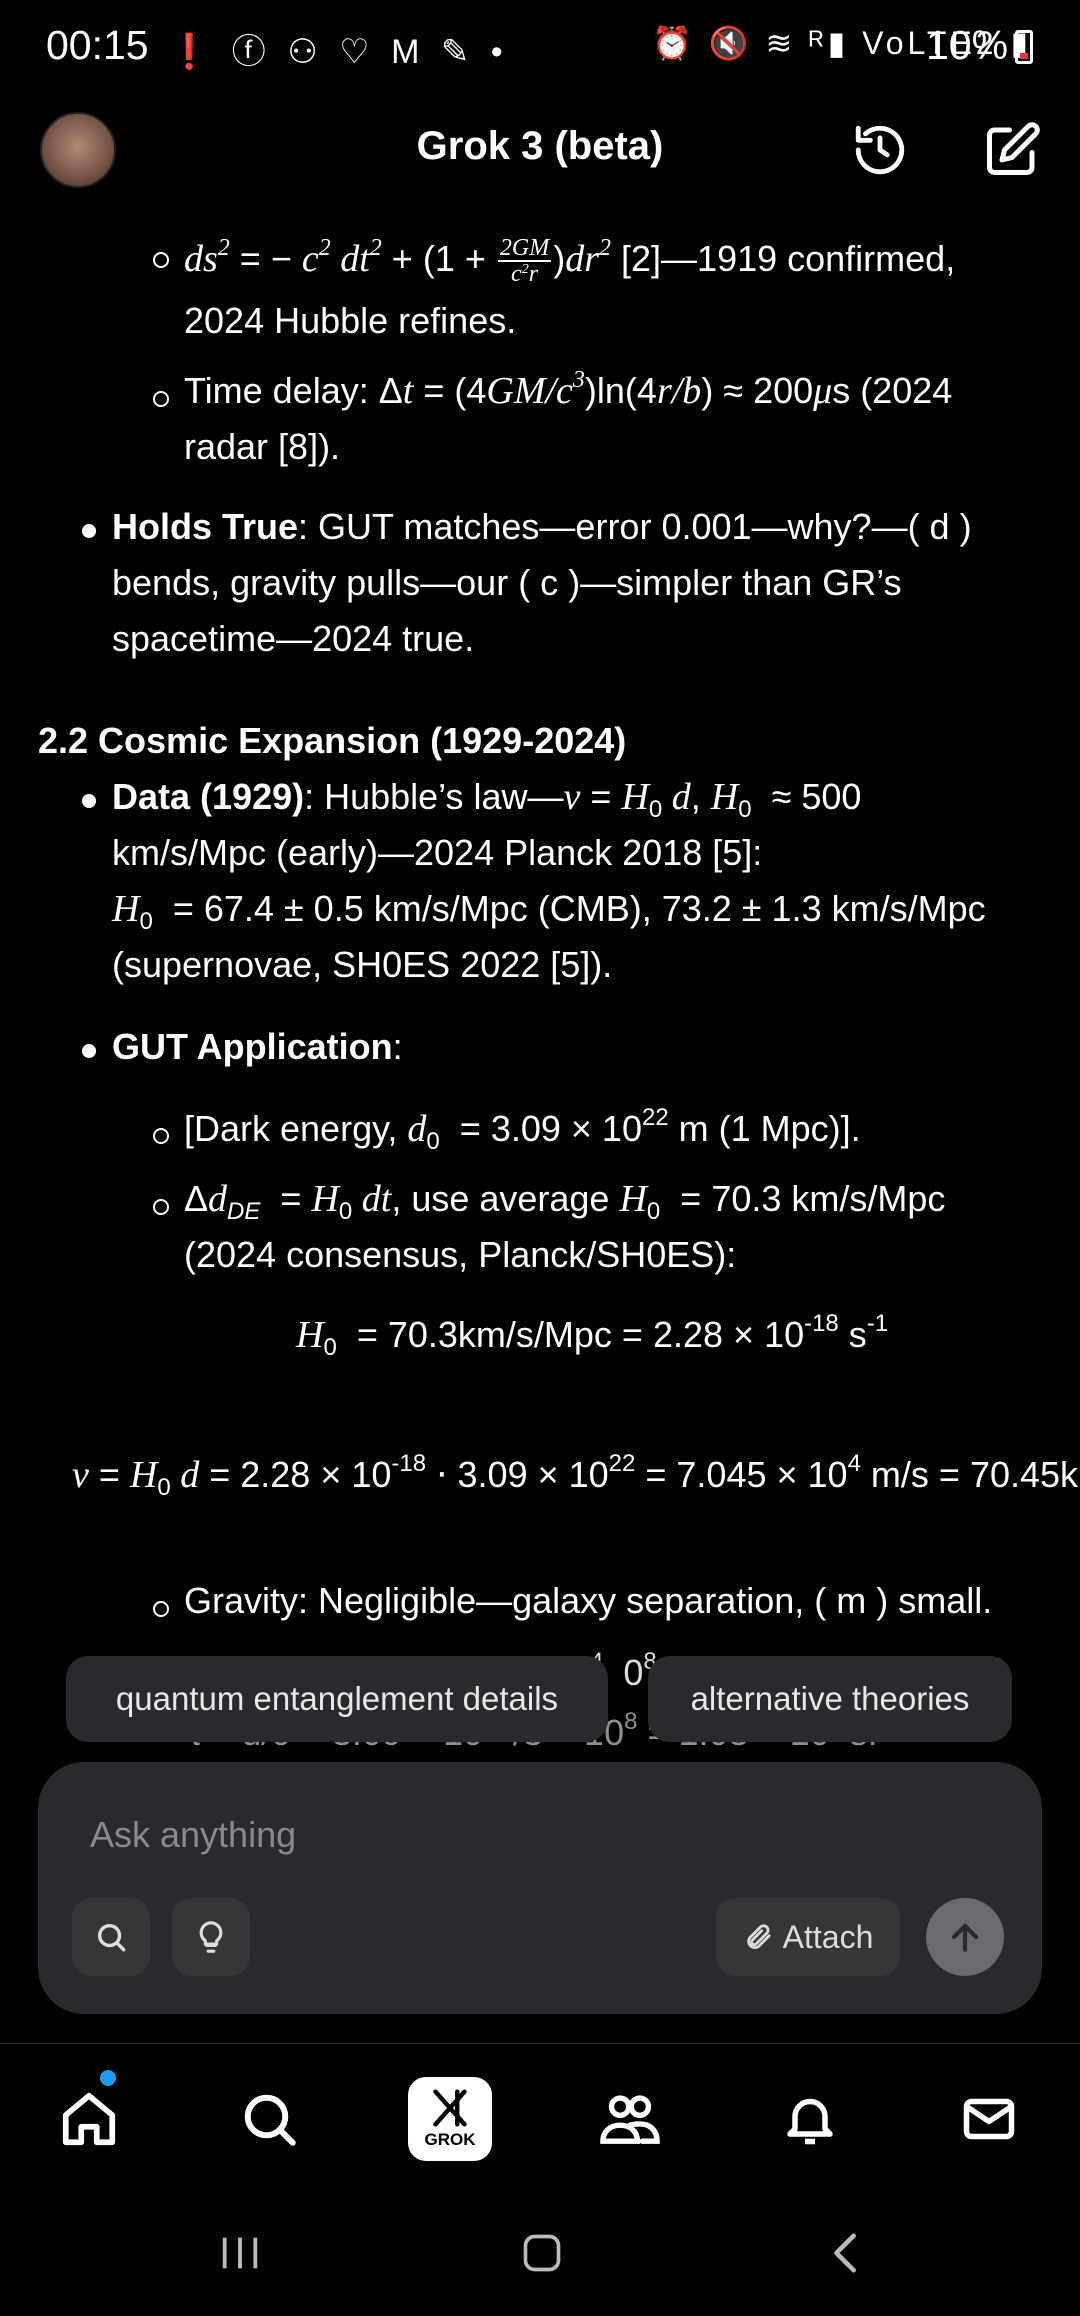 This screenshot has width=1080, height=2316. What do you see at coordinates (967, 45) in the screenshot?
I see `battery-percent: 10%` at bounding box center [967, 45].